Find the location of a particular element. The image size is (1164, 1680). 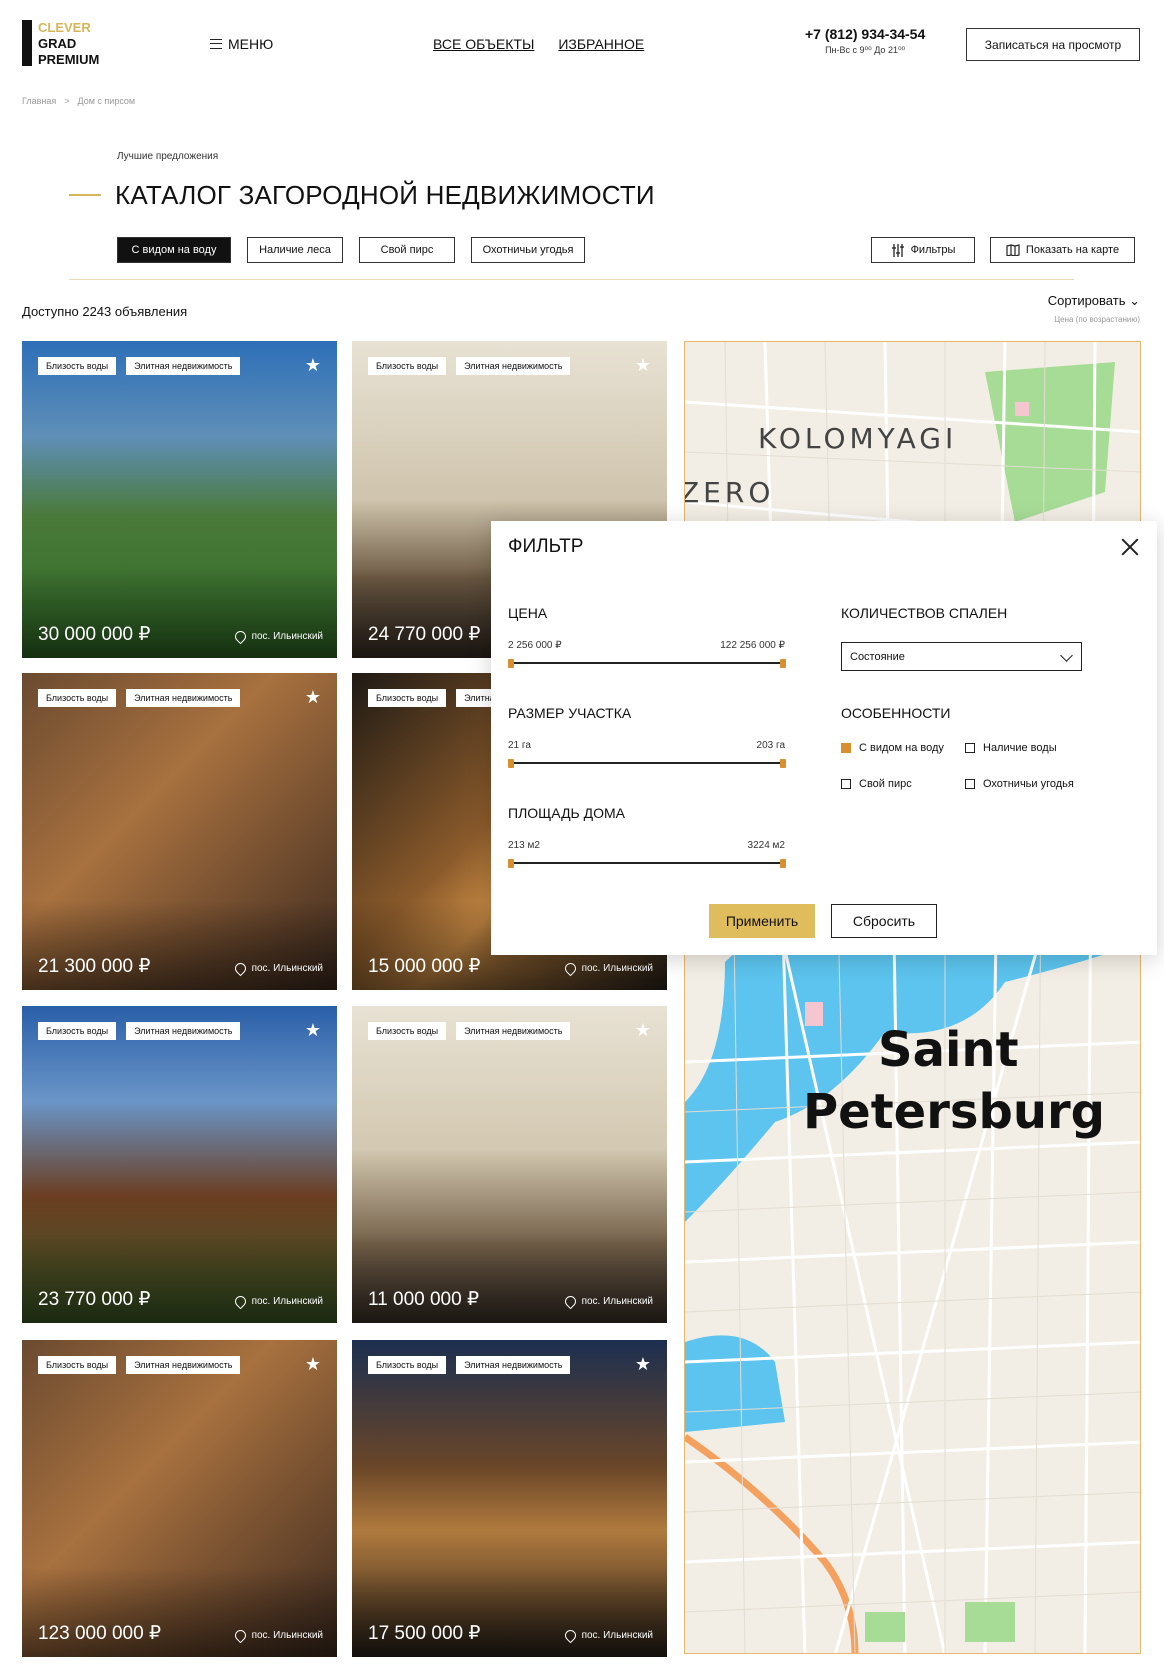

plot-slider-min-handle is located at coordinates (511, 763).